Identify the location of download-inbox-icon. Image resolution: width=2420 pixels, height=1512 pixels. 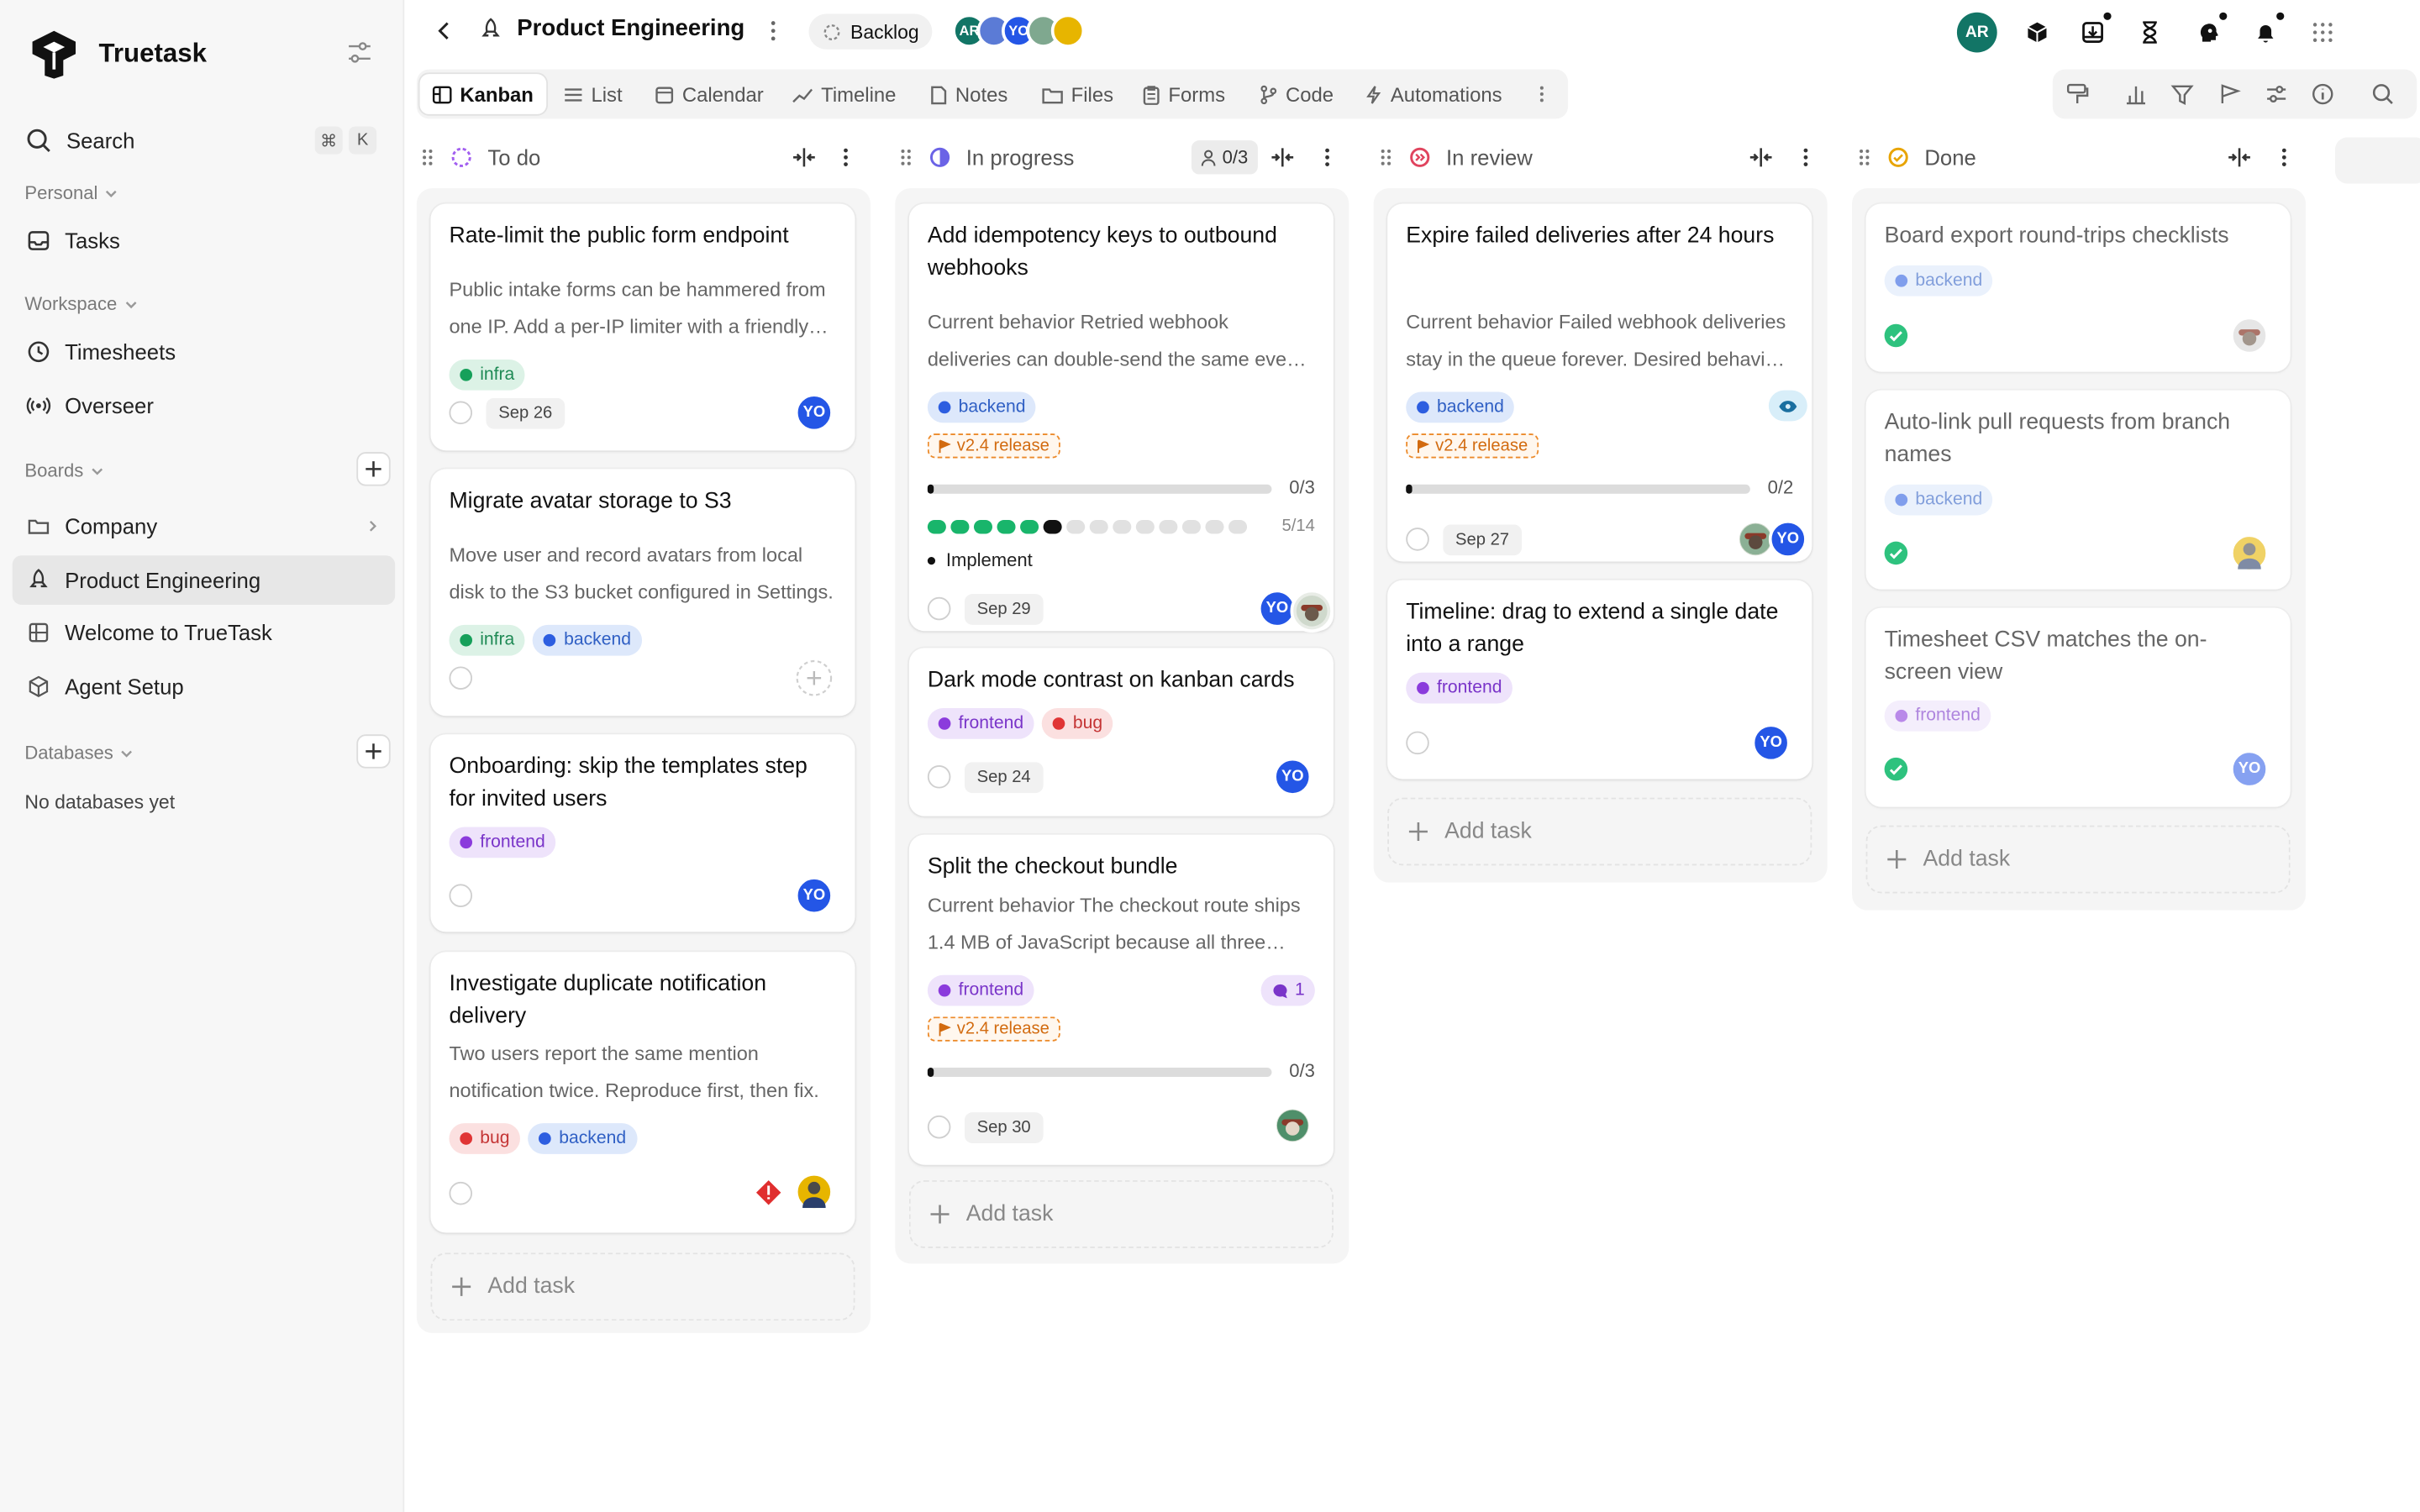
(2095, 29).